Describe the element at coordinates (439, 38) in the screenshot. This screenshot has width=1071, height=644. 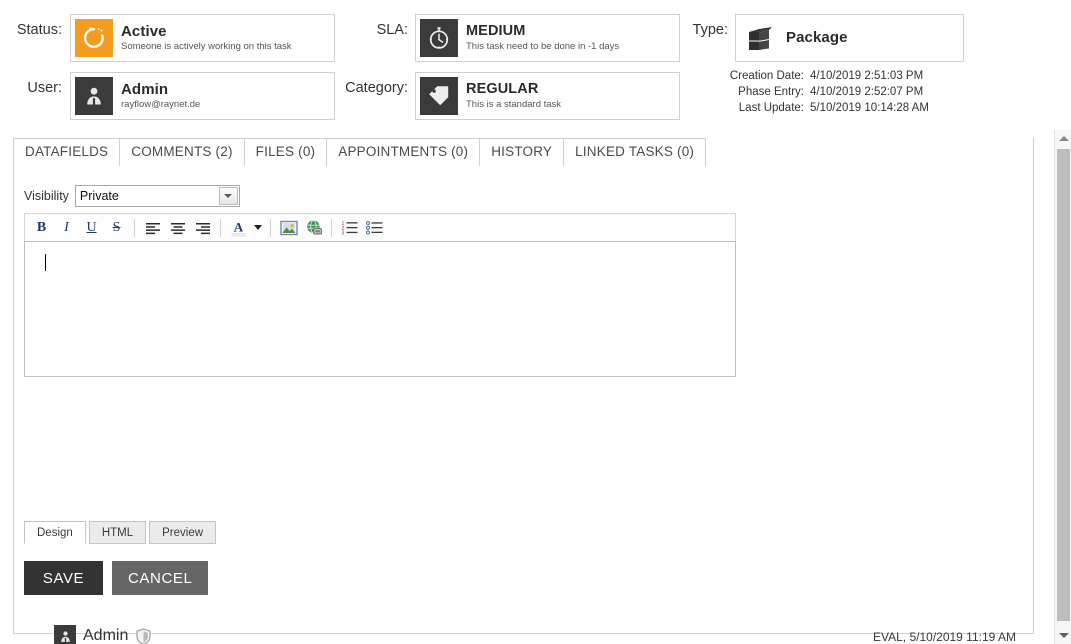
I see `stopwatch-icon` at that location.